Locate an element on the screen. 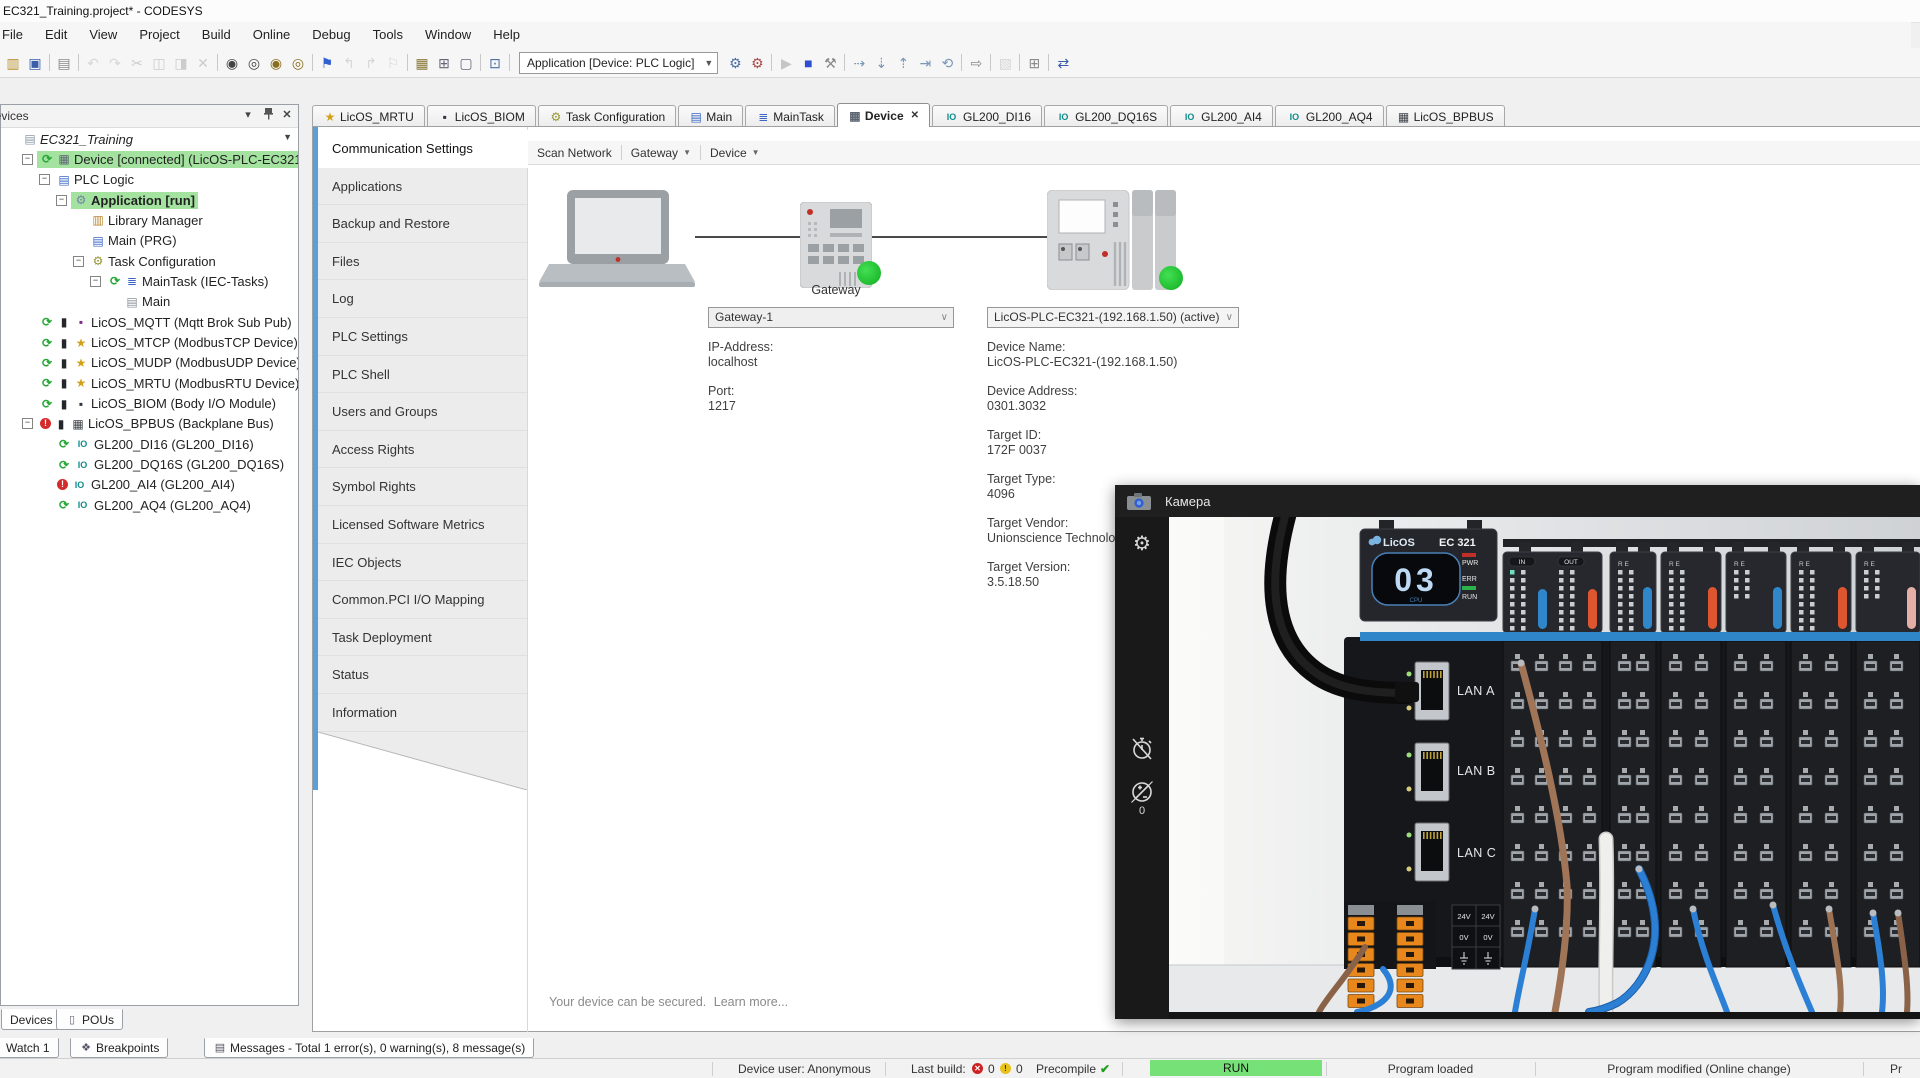  menu-project: Project is located at coordinates (159, 35).